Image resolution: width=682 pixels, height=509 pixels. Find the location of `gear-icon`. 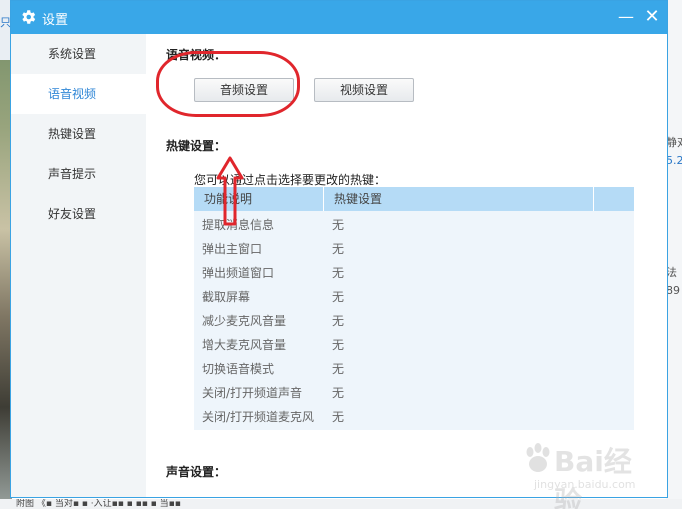

gear-icon is located at coordinates (29, 17).